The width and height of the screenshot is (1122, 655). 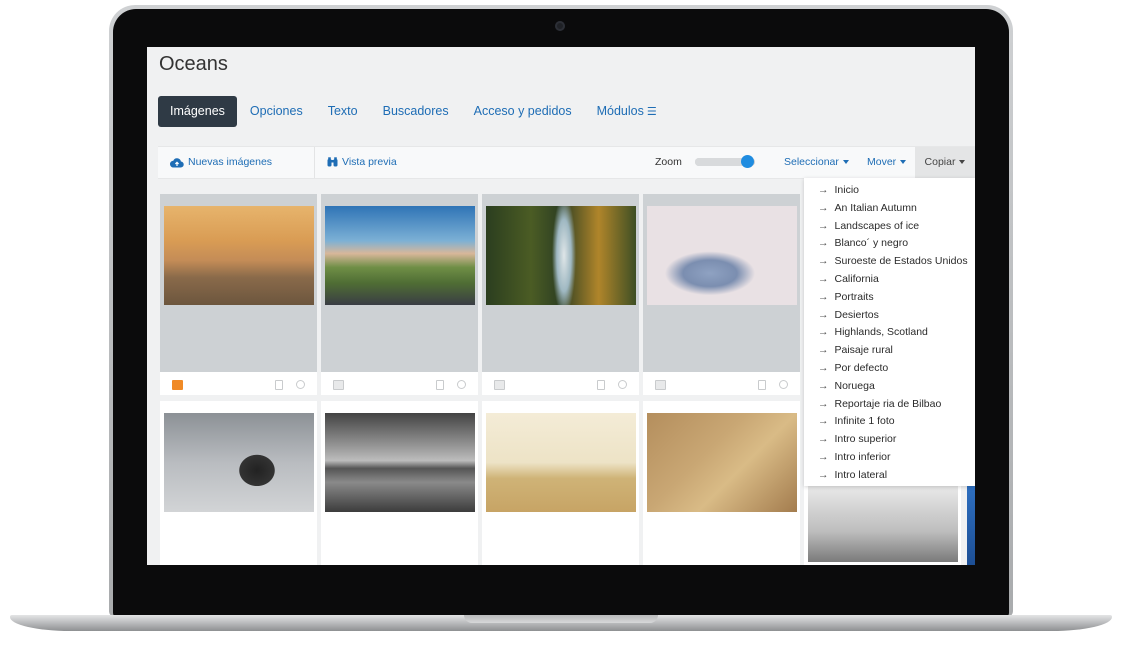 What do you see at coordinates (889, 191) in the screenshot?
I see `menu-item: → Inicio` at bounding box center [889, 191].